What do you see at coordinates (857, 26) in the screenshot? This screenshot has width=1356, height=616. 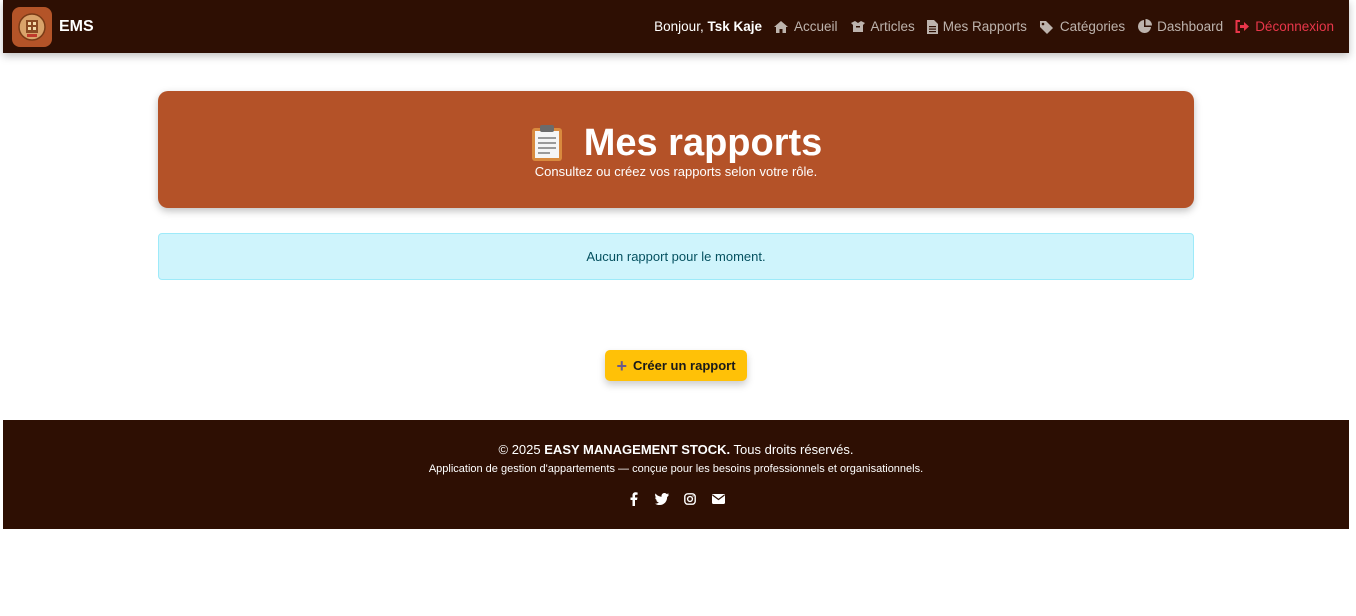 I see `box-icon` at bounding box center [857, 26].